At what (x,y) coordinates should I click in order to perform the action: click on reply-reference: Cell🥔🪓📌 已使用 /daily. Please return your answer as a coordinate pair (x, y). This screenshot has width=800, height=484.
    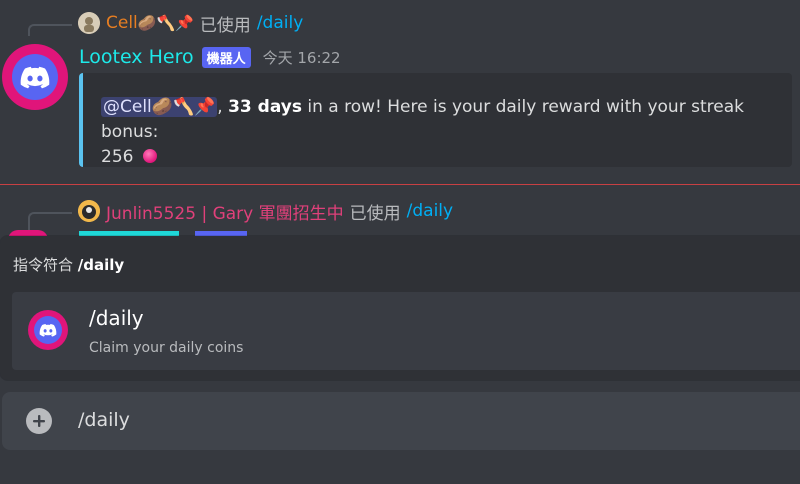
    Looking at the image, I should click on (190, 23).